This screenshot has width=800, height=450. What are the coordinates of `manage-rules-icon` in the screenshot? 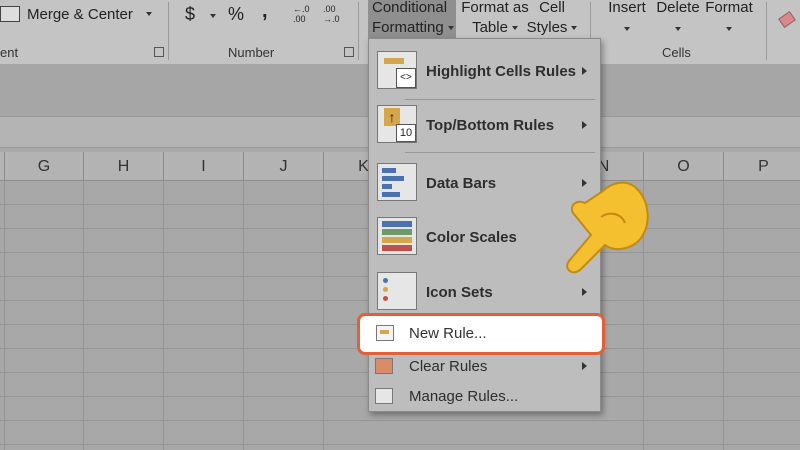 It's located at (384, 396).